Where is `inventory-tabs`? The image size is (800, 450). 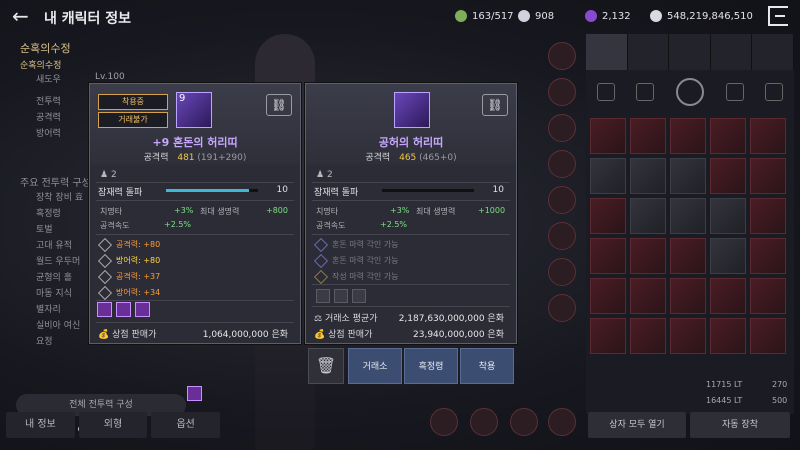
inventory-tabs is located at coordinates (690, 52).